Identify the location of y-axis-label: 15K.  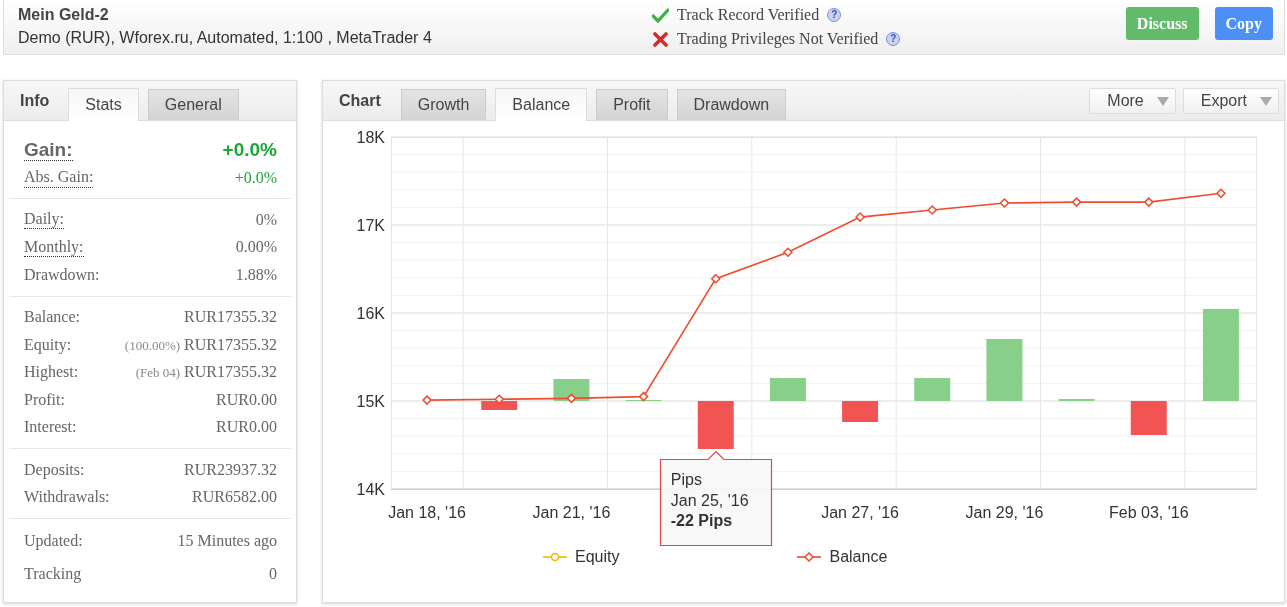
(370, 401).